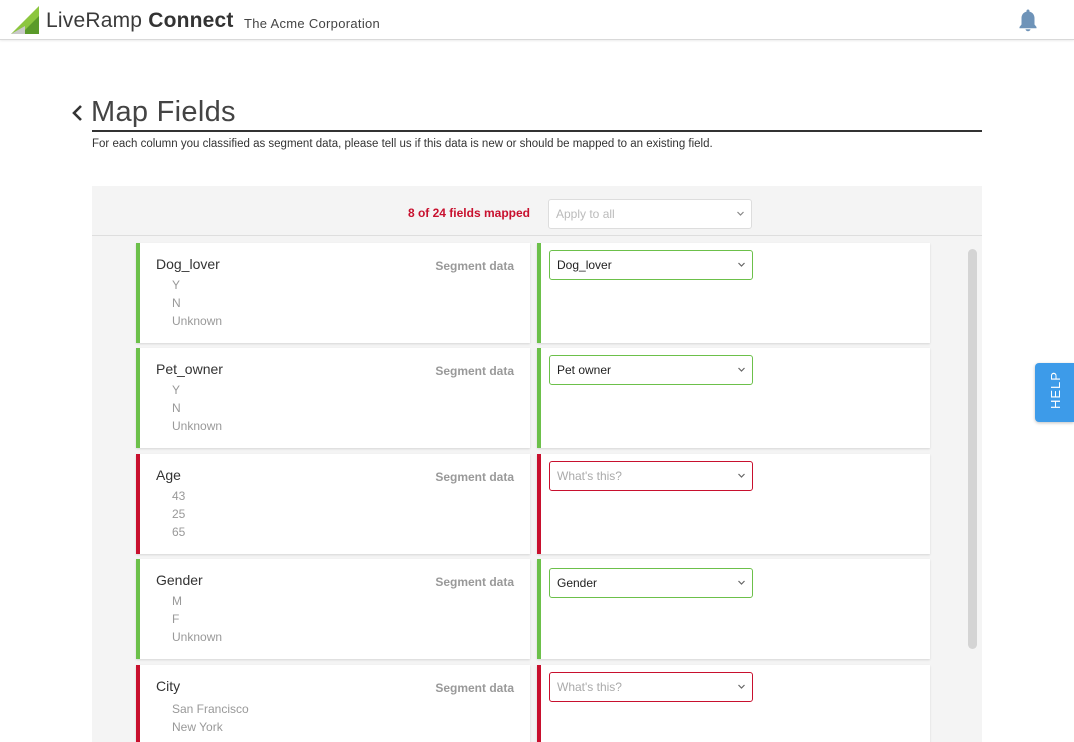 The image size is (1074, 742). Describe the element at coordinates (333, 293) in the screenshot. I see `field-card-dog-lover: Dog_lover Segment data Y N Unknown` at that location.